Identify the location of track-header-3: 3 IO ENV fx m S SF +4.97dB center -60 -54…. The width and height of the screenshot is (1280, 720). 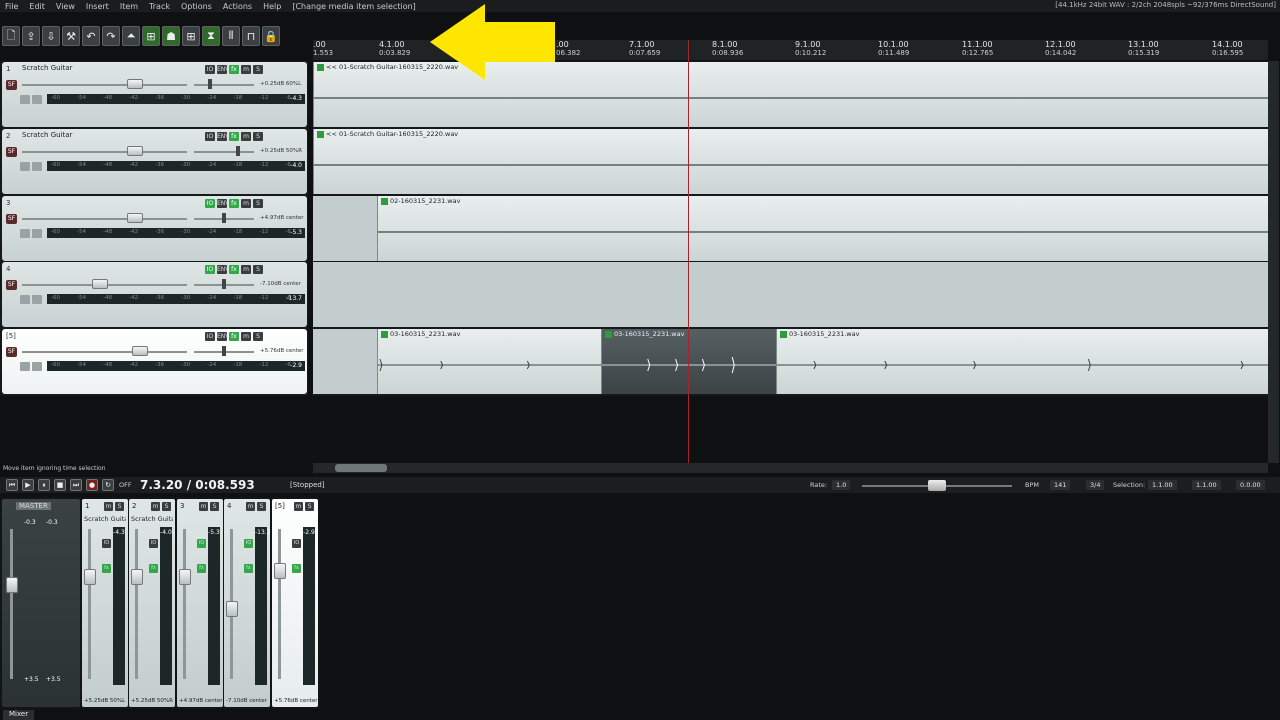
(154, 228).